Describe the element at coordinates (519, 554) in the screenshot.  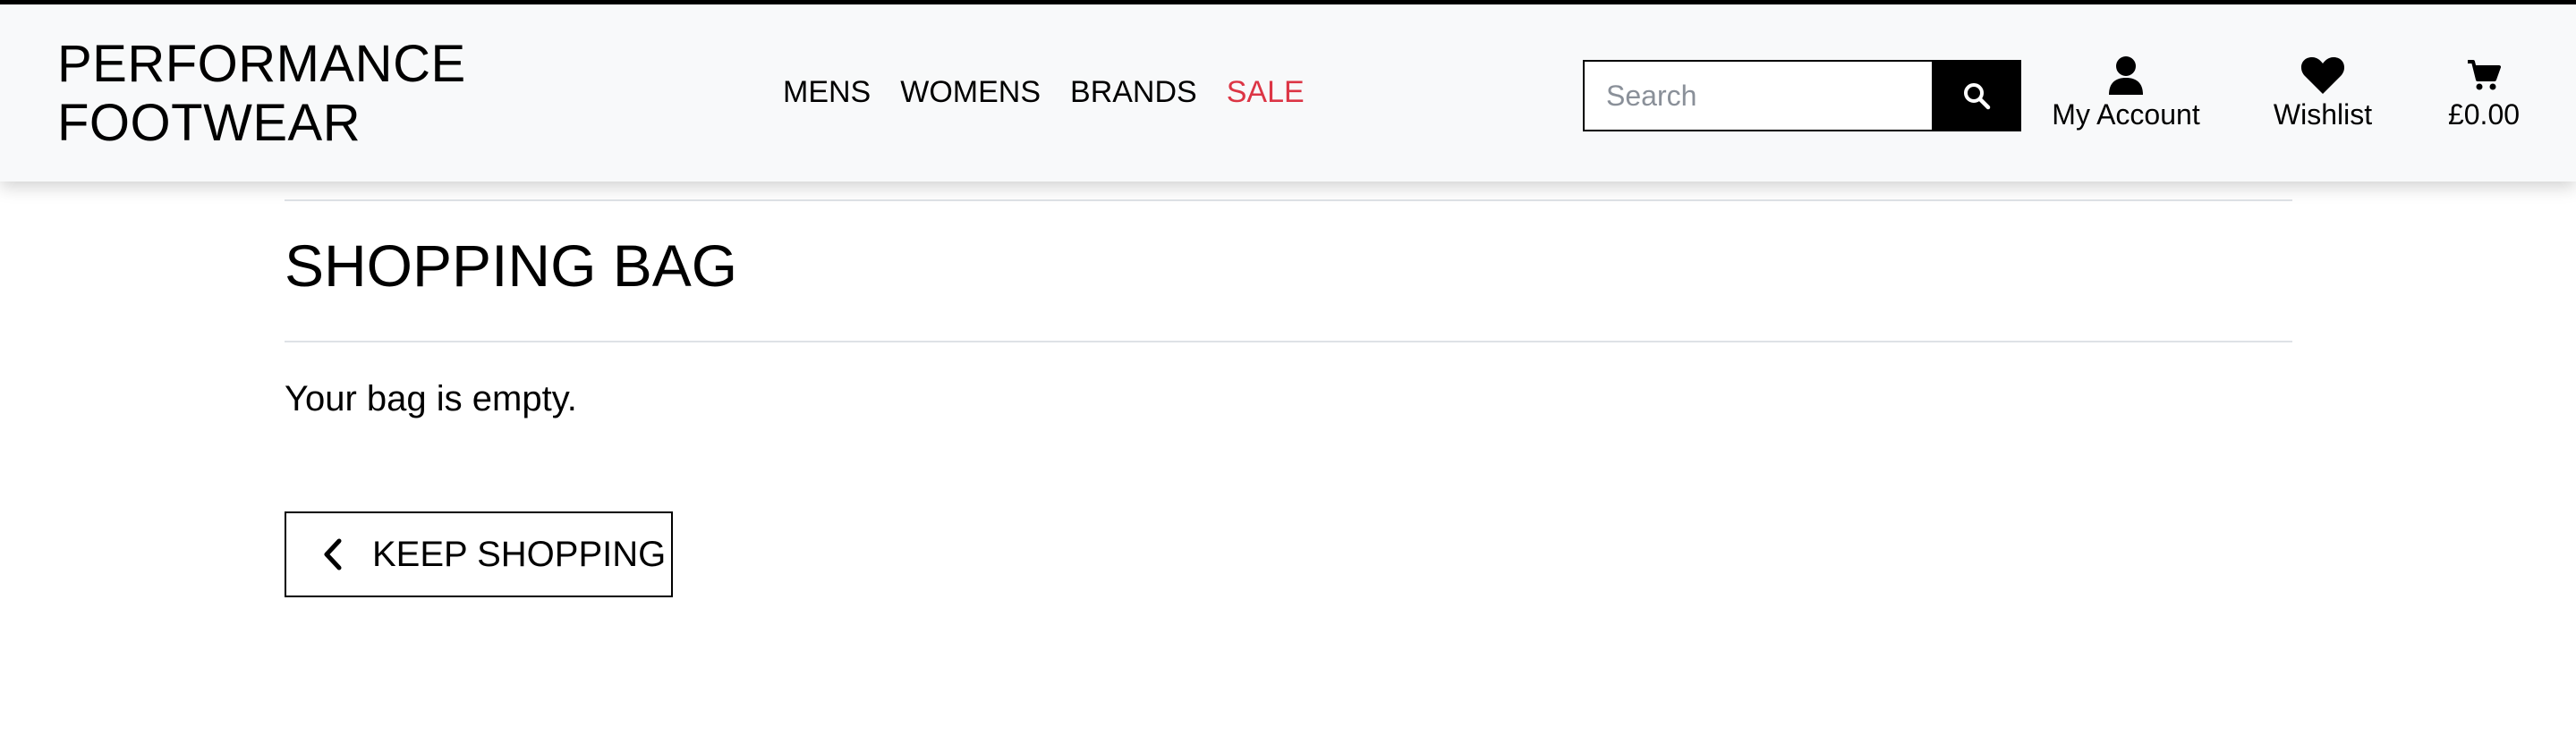
I see `keep-shopping-label: KEEP SHOPPING` at that location.